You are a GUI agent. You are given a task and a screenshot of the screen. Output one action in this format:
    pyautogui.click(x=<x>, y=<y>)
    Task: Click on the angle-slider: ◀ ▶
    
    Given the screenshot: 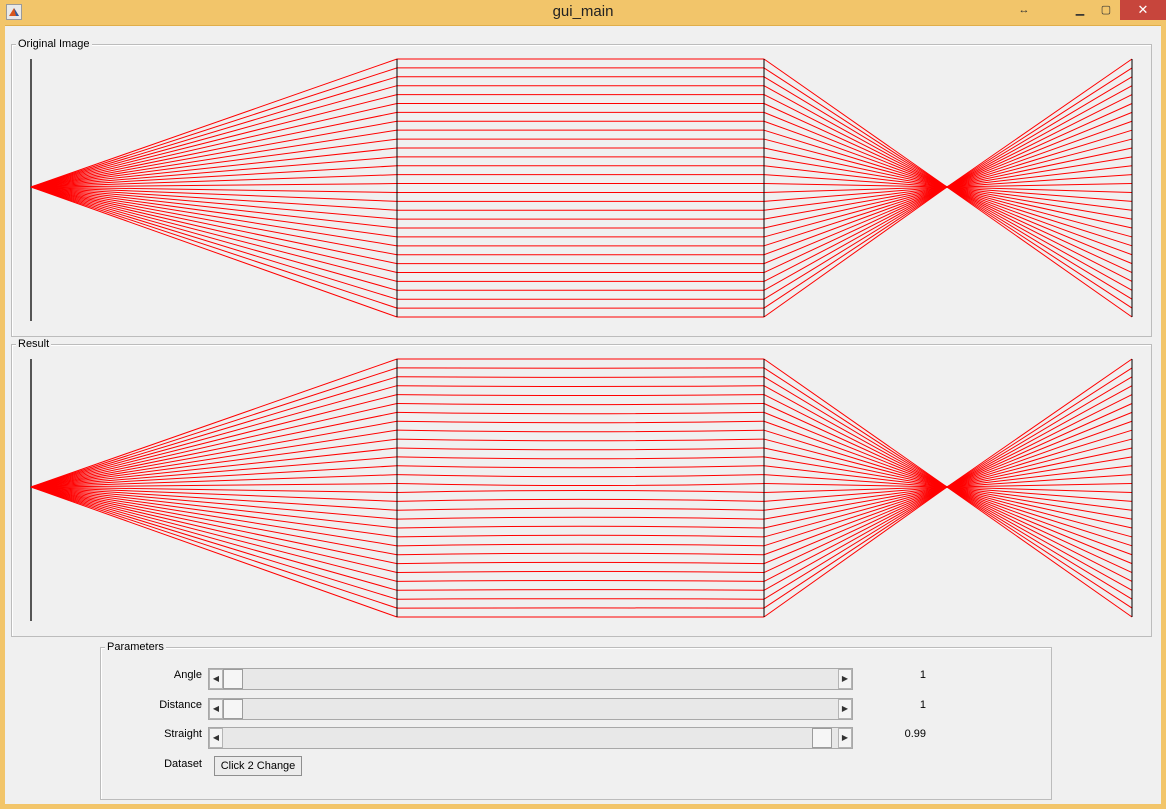 What is the action you would take?
    pyautogui.click(x=530, y=679)
    